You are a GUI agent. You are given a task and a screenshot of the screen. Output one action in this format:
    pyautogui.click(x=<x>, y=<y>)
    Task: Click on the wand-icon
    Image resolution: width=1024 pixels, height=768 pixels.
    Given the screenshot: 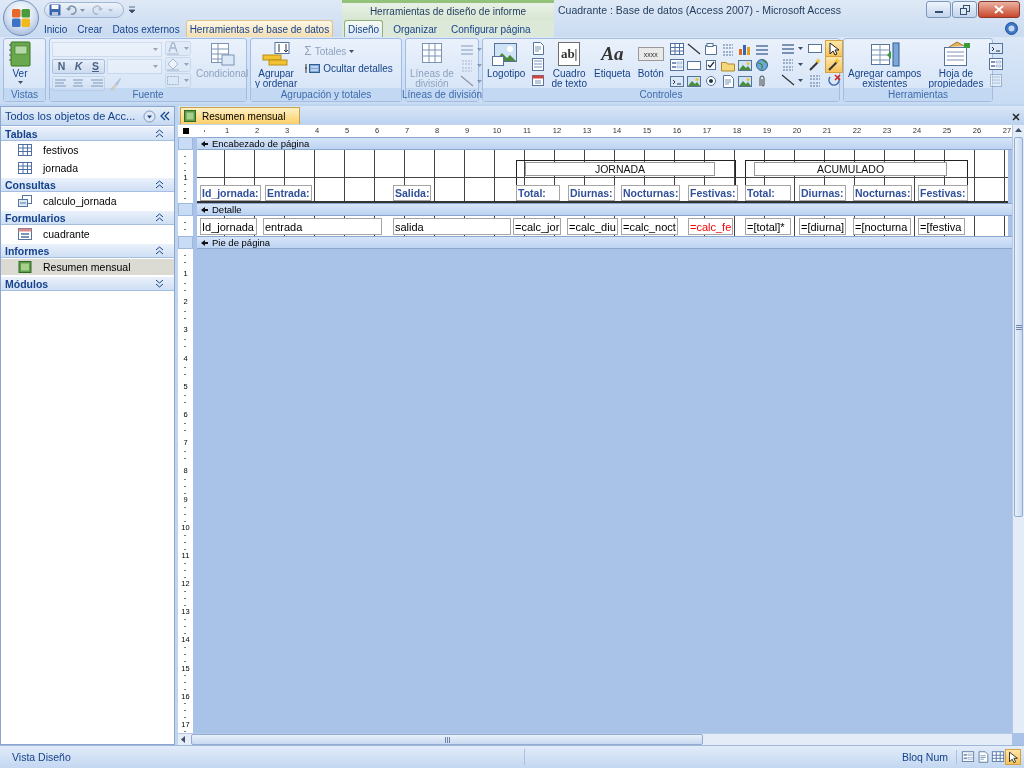 What is the action you would take?
    pyautogui.click(x=833, y=64)
    